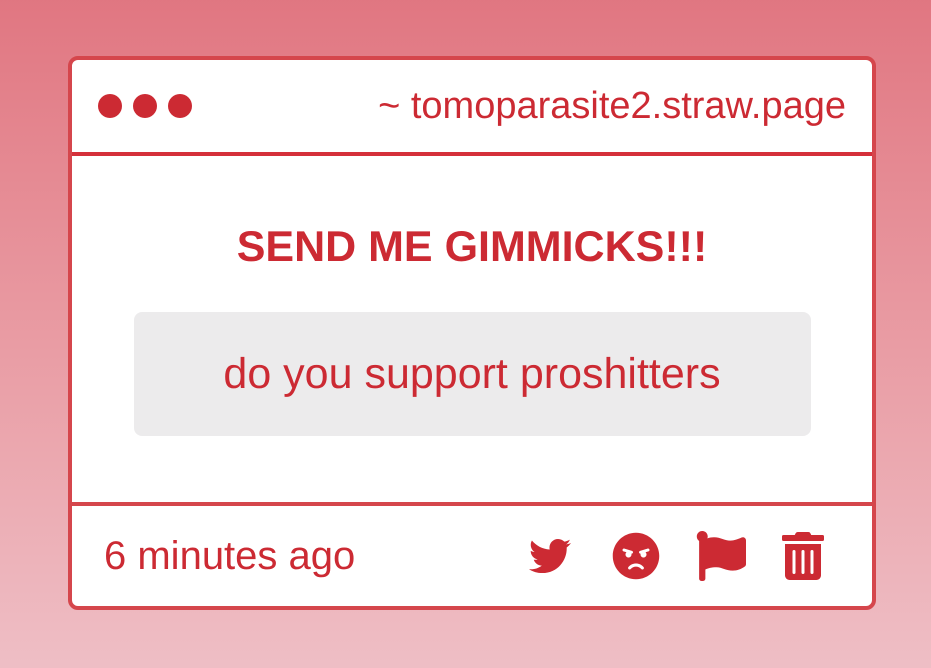 This screenshot has width=931, height=668. What do you see at coordinates (636, 556) in the screenshot?
I see `angry-face-icon` at bounding box center [636, 556].